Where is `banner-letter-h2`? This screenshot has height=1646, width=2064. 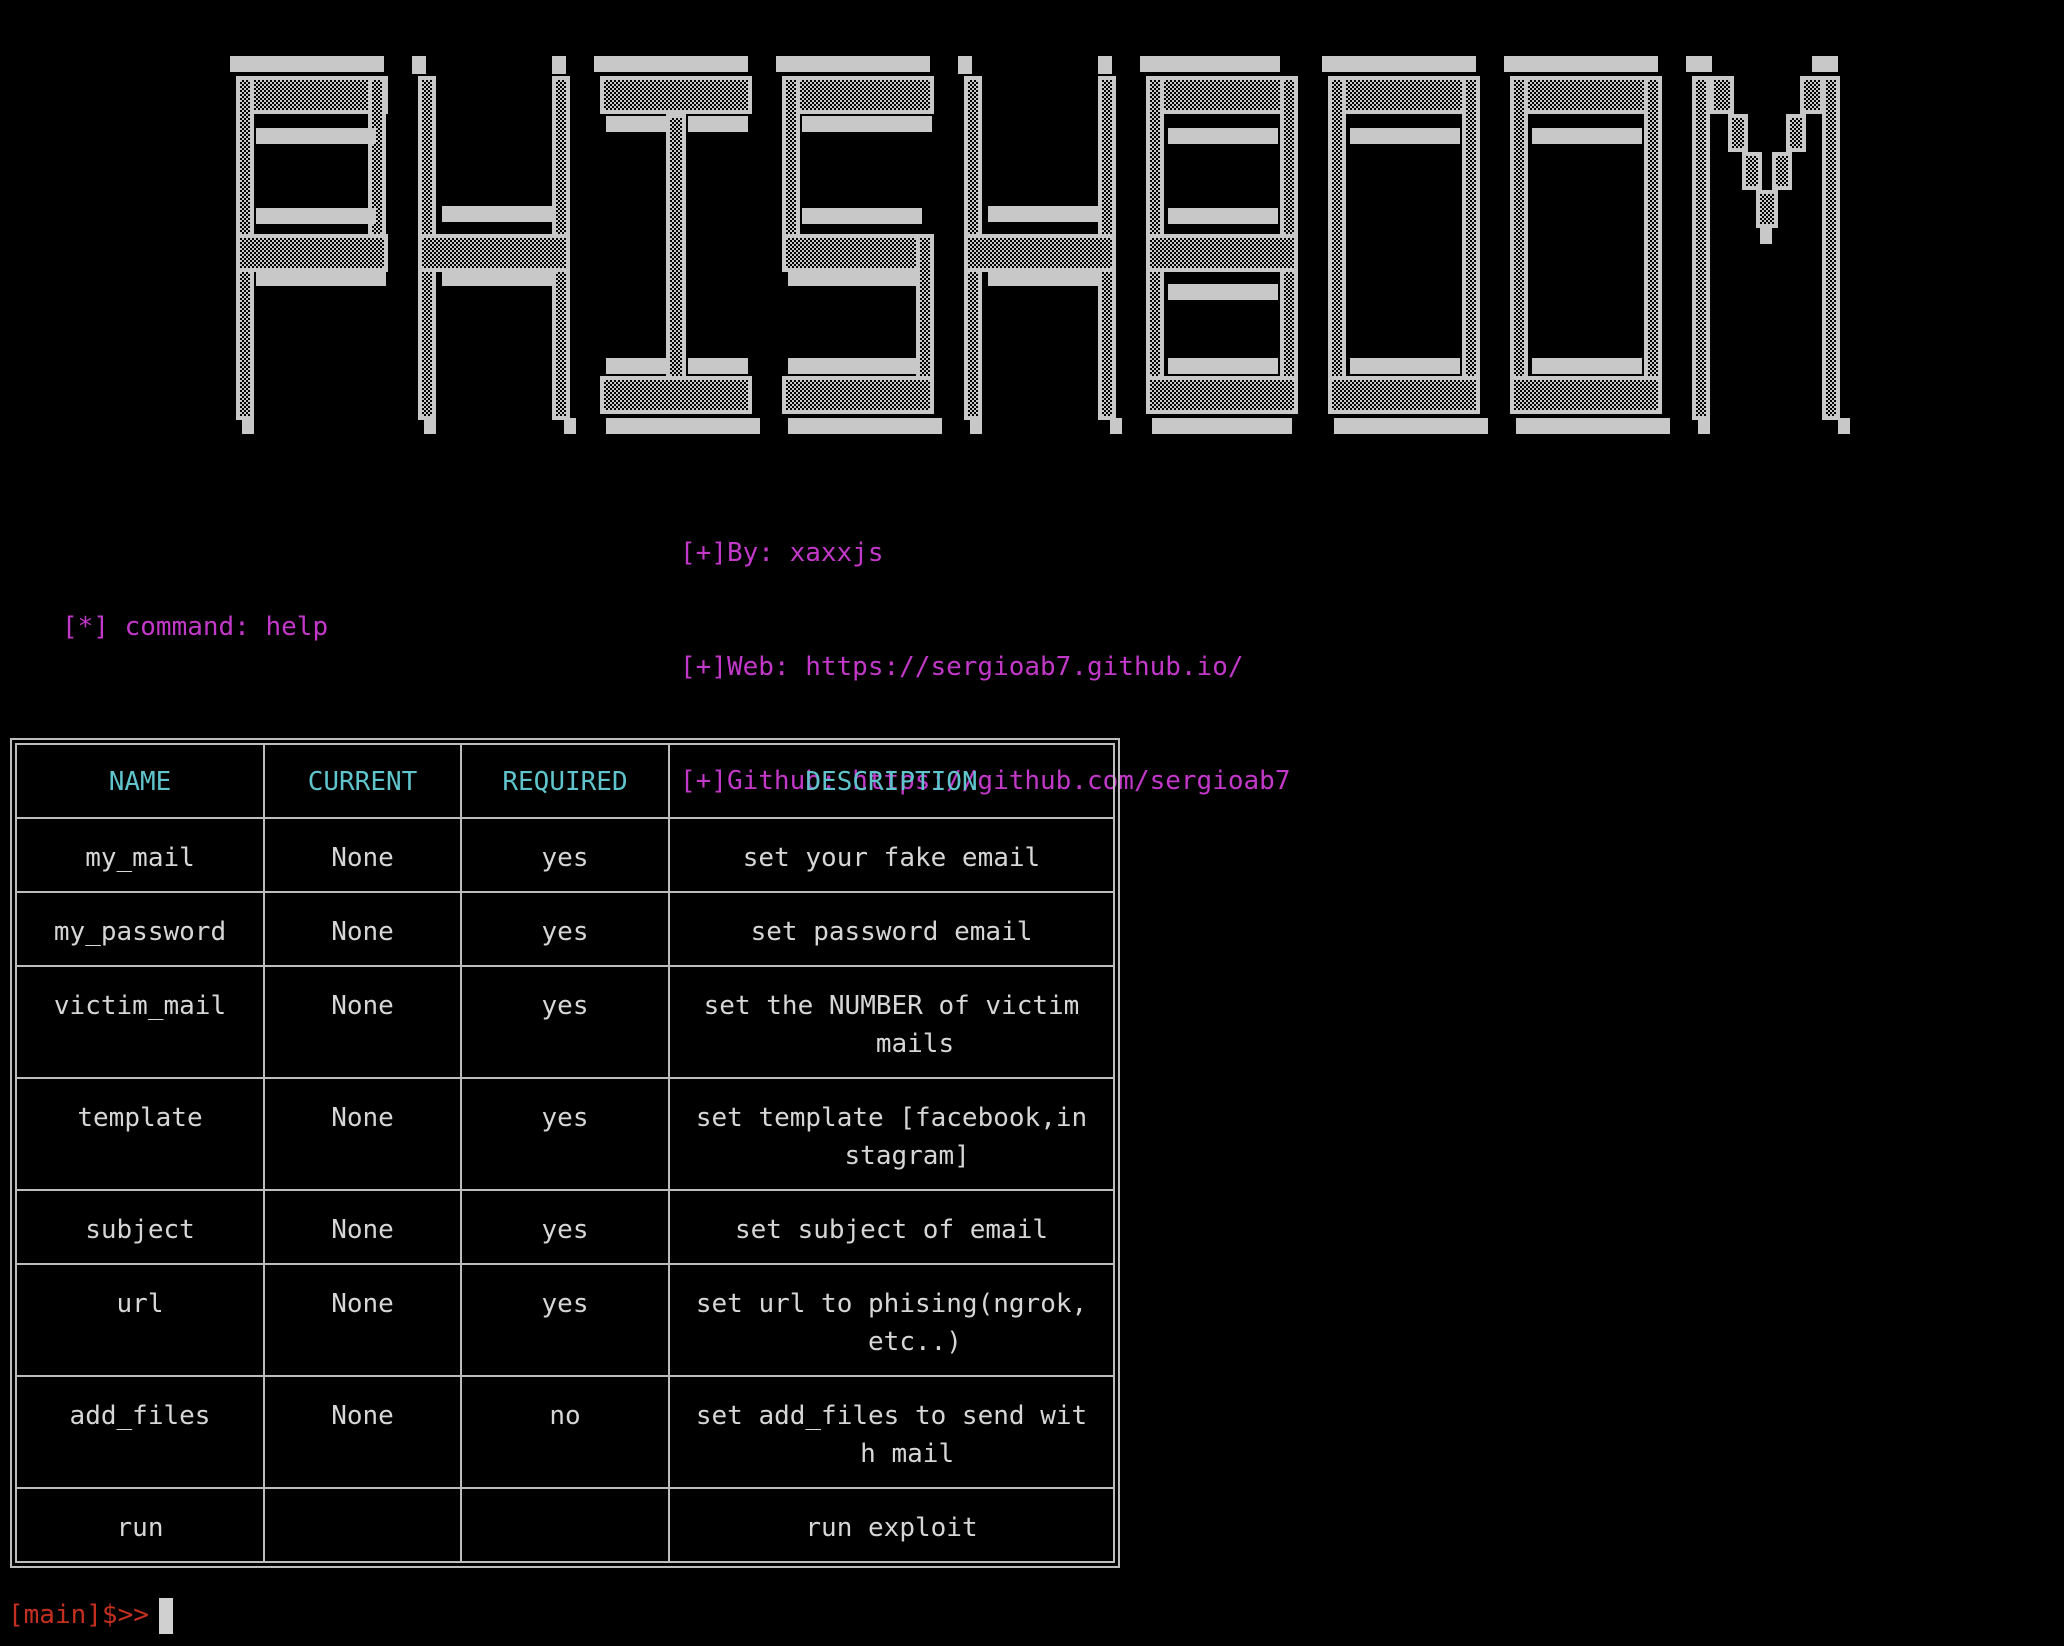
banner-letter-h2 is located at coordinates (1040, 245).